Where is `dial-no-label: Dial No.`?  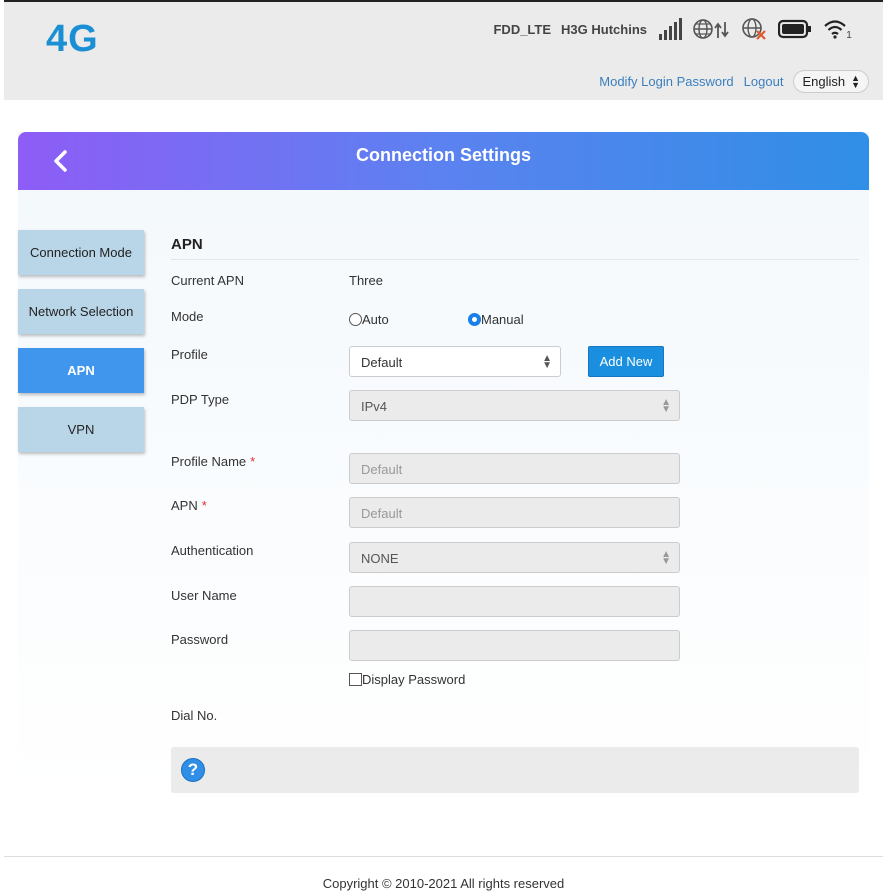 dial-no-label: Dial No. is located at coordinates (194, 715).